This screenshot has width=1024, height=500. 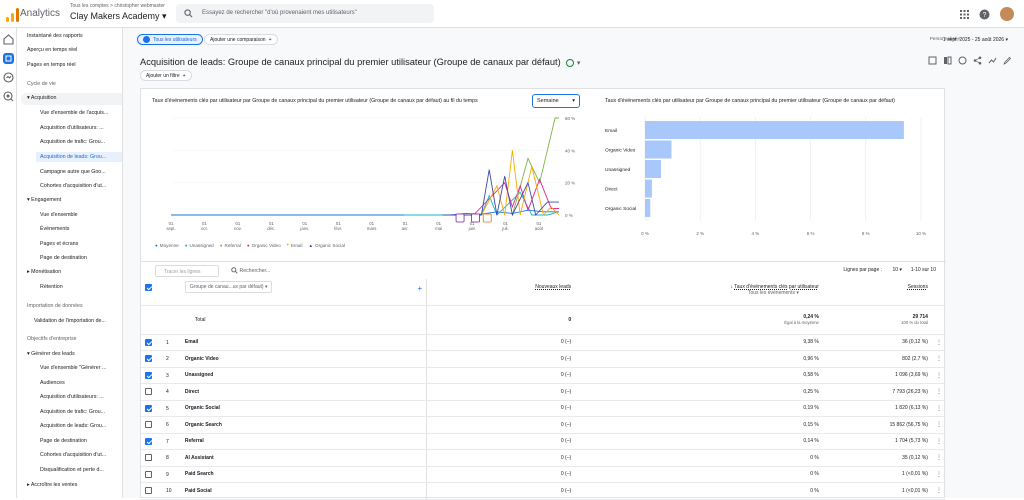 What do you see at coordinates (303, 359) in the screenshot?
I see `row-dimension: Organic Video` at bounding box center [303, 359].